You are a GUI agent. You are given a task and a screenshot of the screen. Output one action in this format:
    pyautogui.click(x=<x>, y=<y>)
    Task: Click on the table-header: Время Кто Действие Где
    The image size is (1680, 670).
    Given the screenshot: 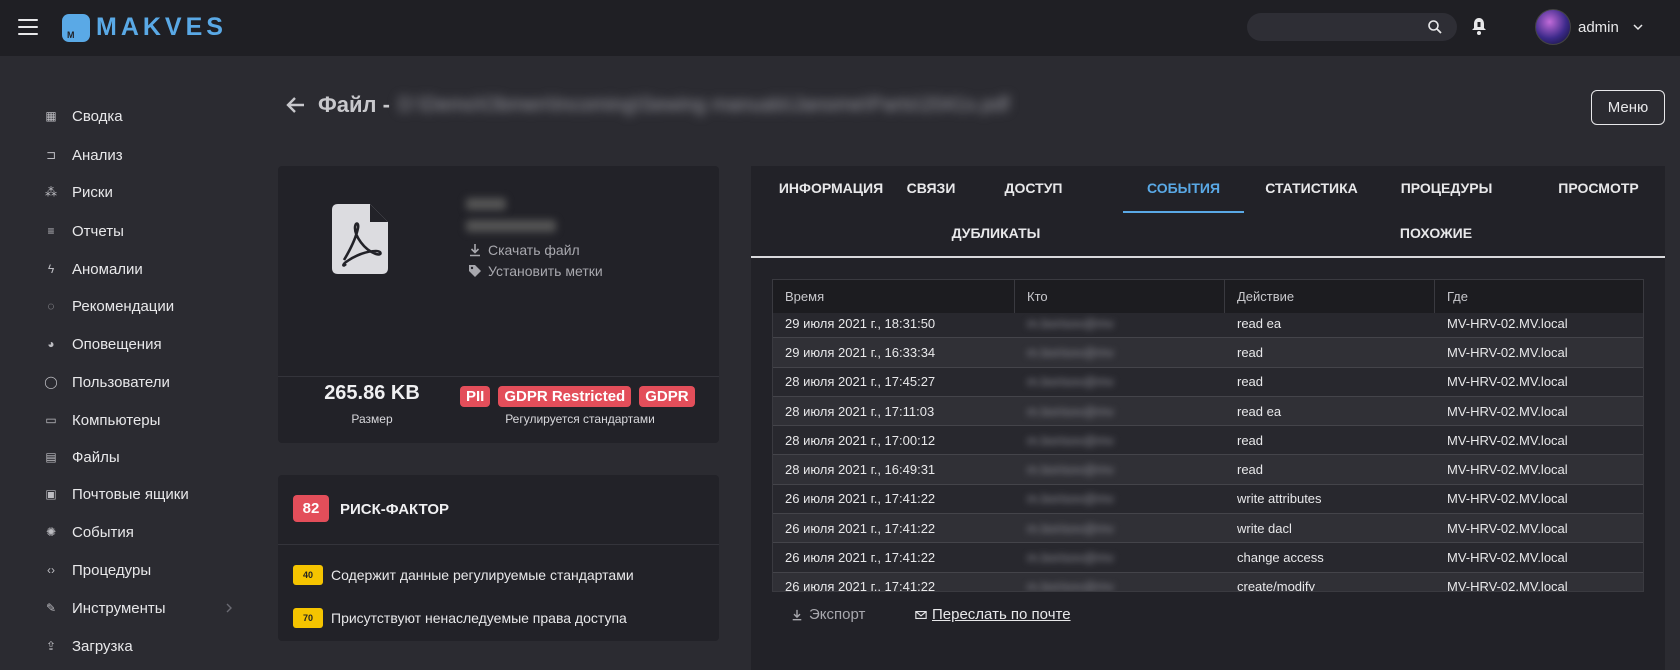 What is the action you would take?
    pyautogui.click(x=1208, y=296)
    